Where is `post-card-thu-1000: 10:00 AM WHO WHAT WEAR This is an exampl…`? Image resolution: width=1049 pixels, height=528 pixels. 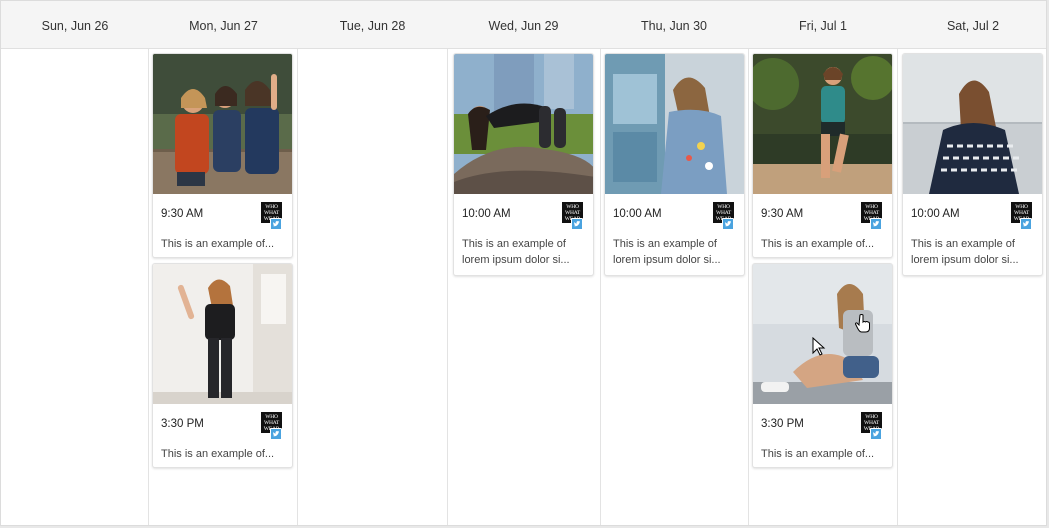 post-card-thu-1000: 10:00 AM WHO WHAT WEAR This is an exampl… is located at coordinates (674, 164).